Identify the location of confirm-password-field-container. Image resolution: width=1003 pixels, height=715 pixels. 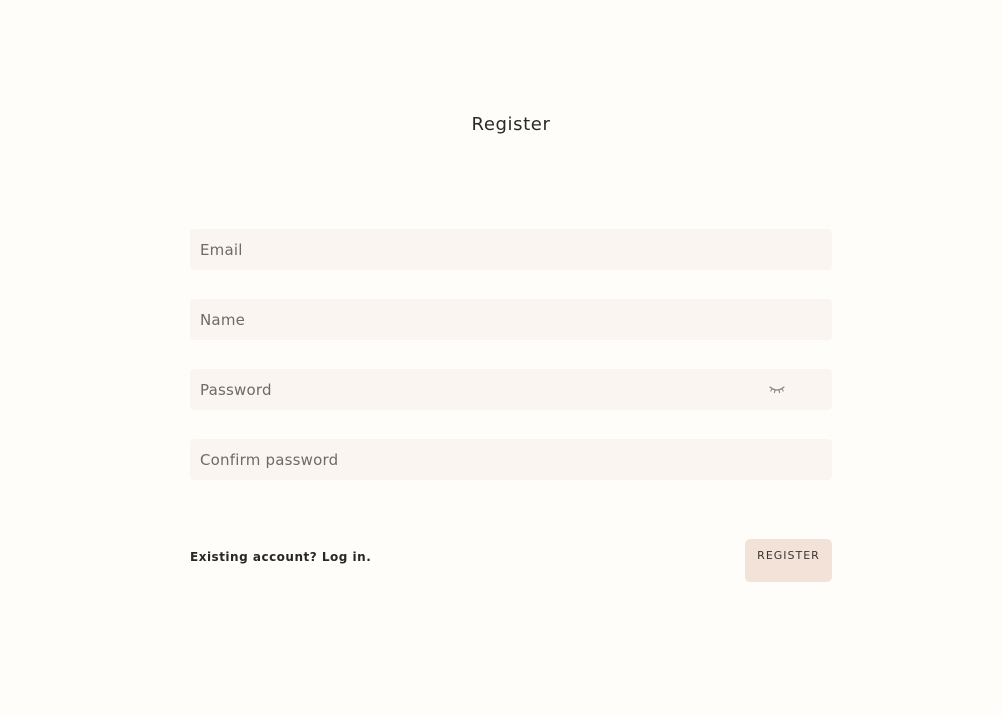
(511, 459).